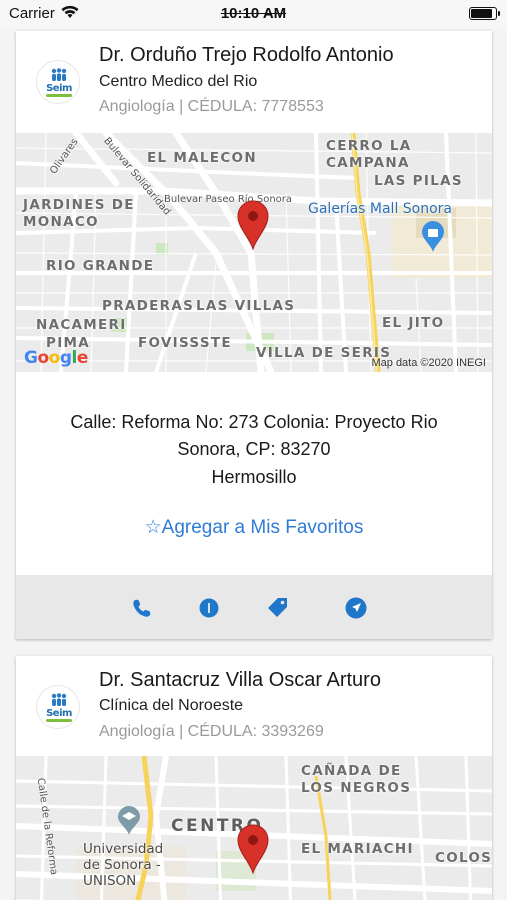 The image size is (507, 900). I want to click on specialty-license: Angiología | CÉDULA: 7778553, so click(211, 106).